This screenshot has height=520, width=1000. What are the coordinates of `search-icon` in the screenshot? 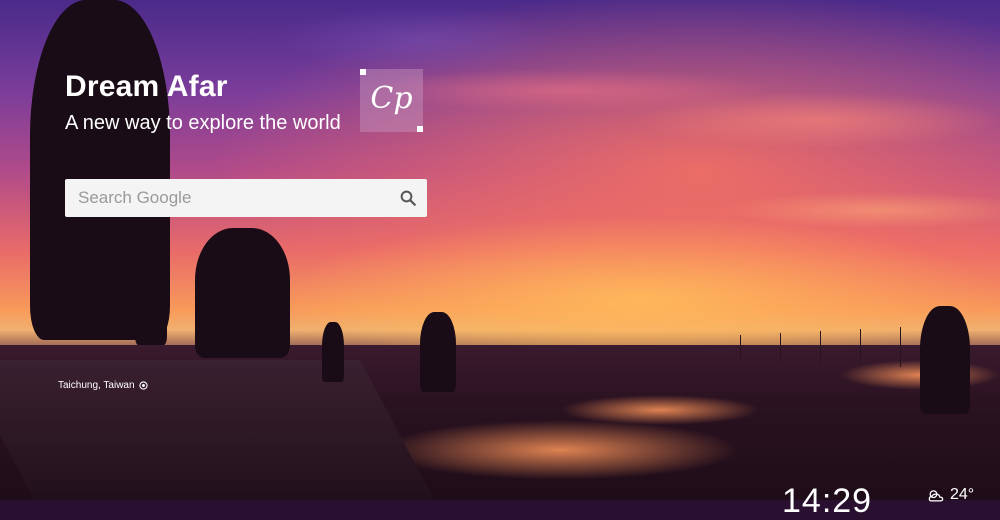 It's located at (408, 198).